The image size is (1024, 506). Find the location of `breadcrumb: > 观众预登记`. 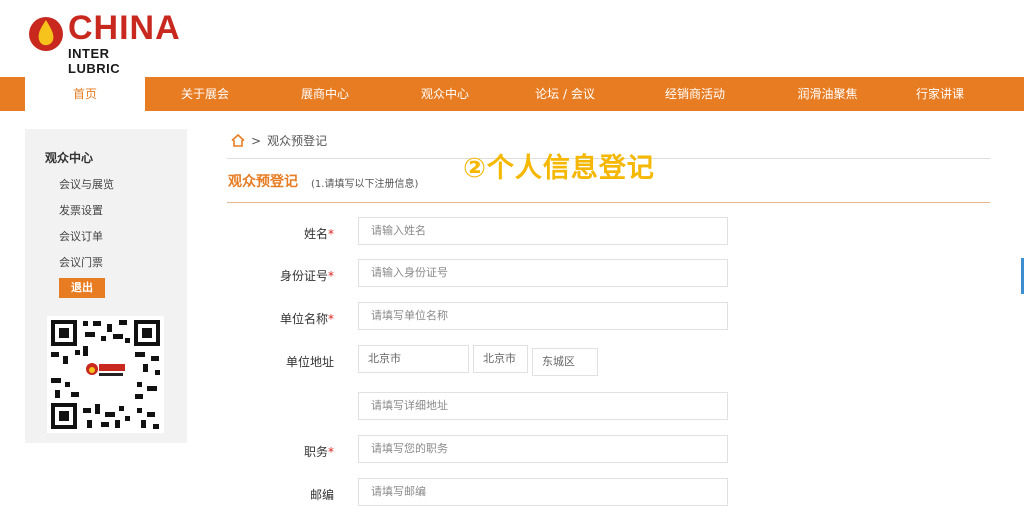

breadcrumb: > 观众预登记 is located at coordinates (279, 140).